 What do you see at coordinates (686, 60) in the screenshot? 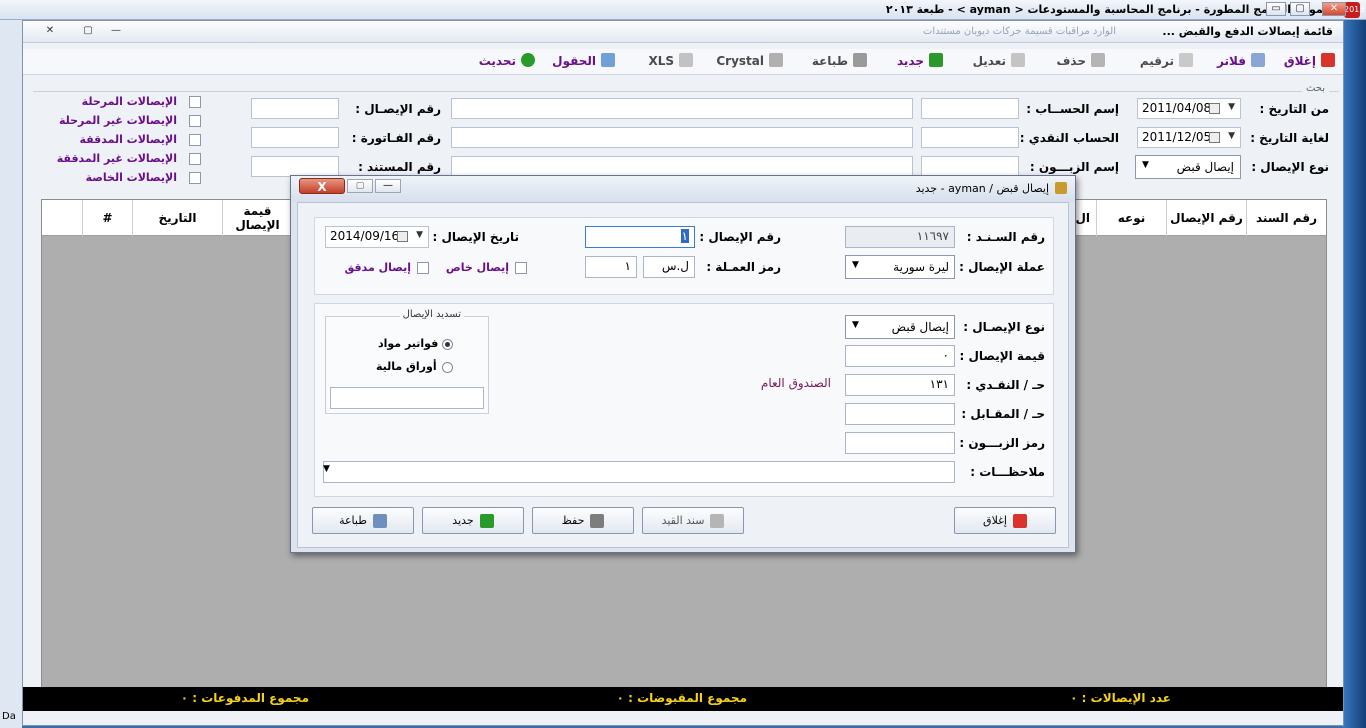
I see `excel-icon` at bounding box center [686, 60].